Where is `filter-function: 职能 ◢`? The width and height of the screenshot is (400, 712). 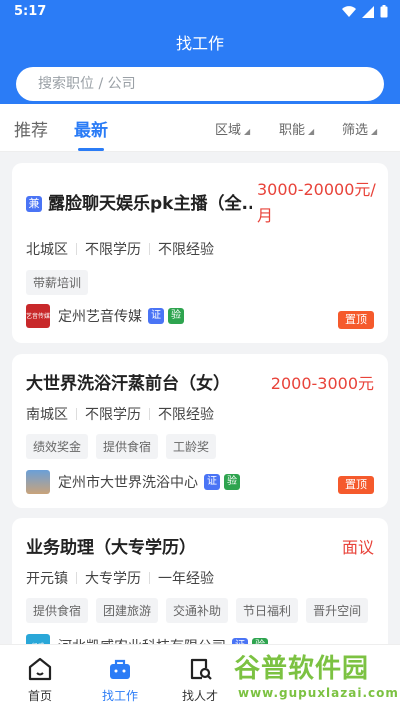 filter-function: 职能 ◢ is located at coordinates (296, 128).